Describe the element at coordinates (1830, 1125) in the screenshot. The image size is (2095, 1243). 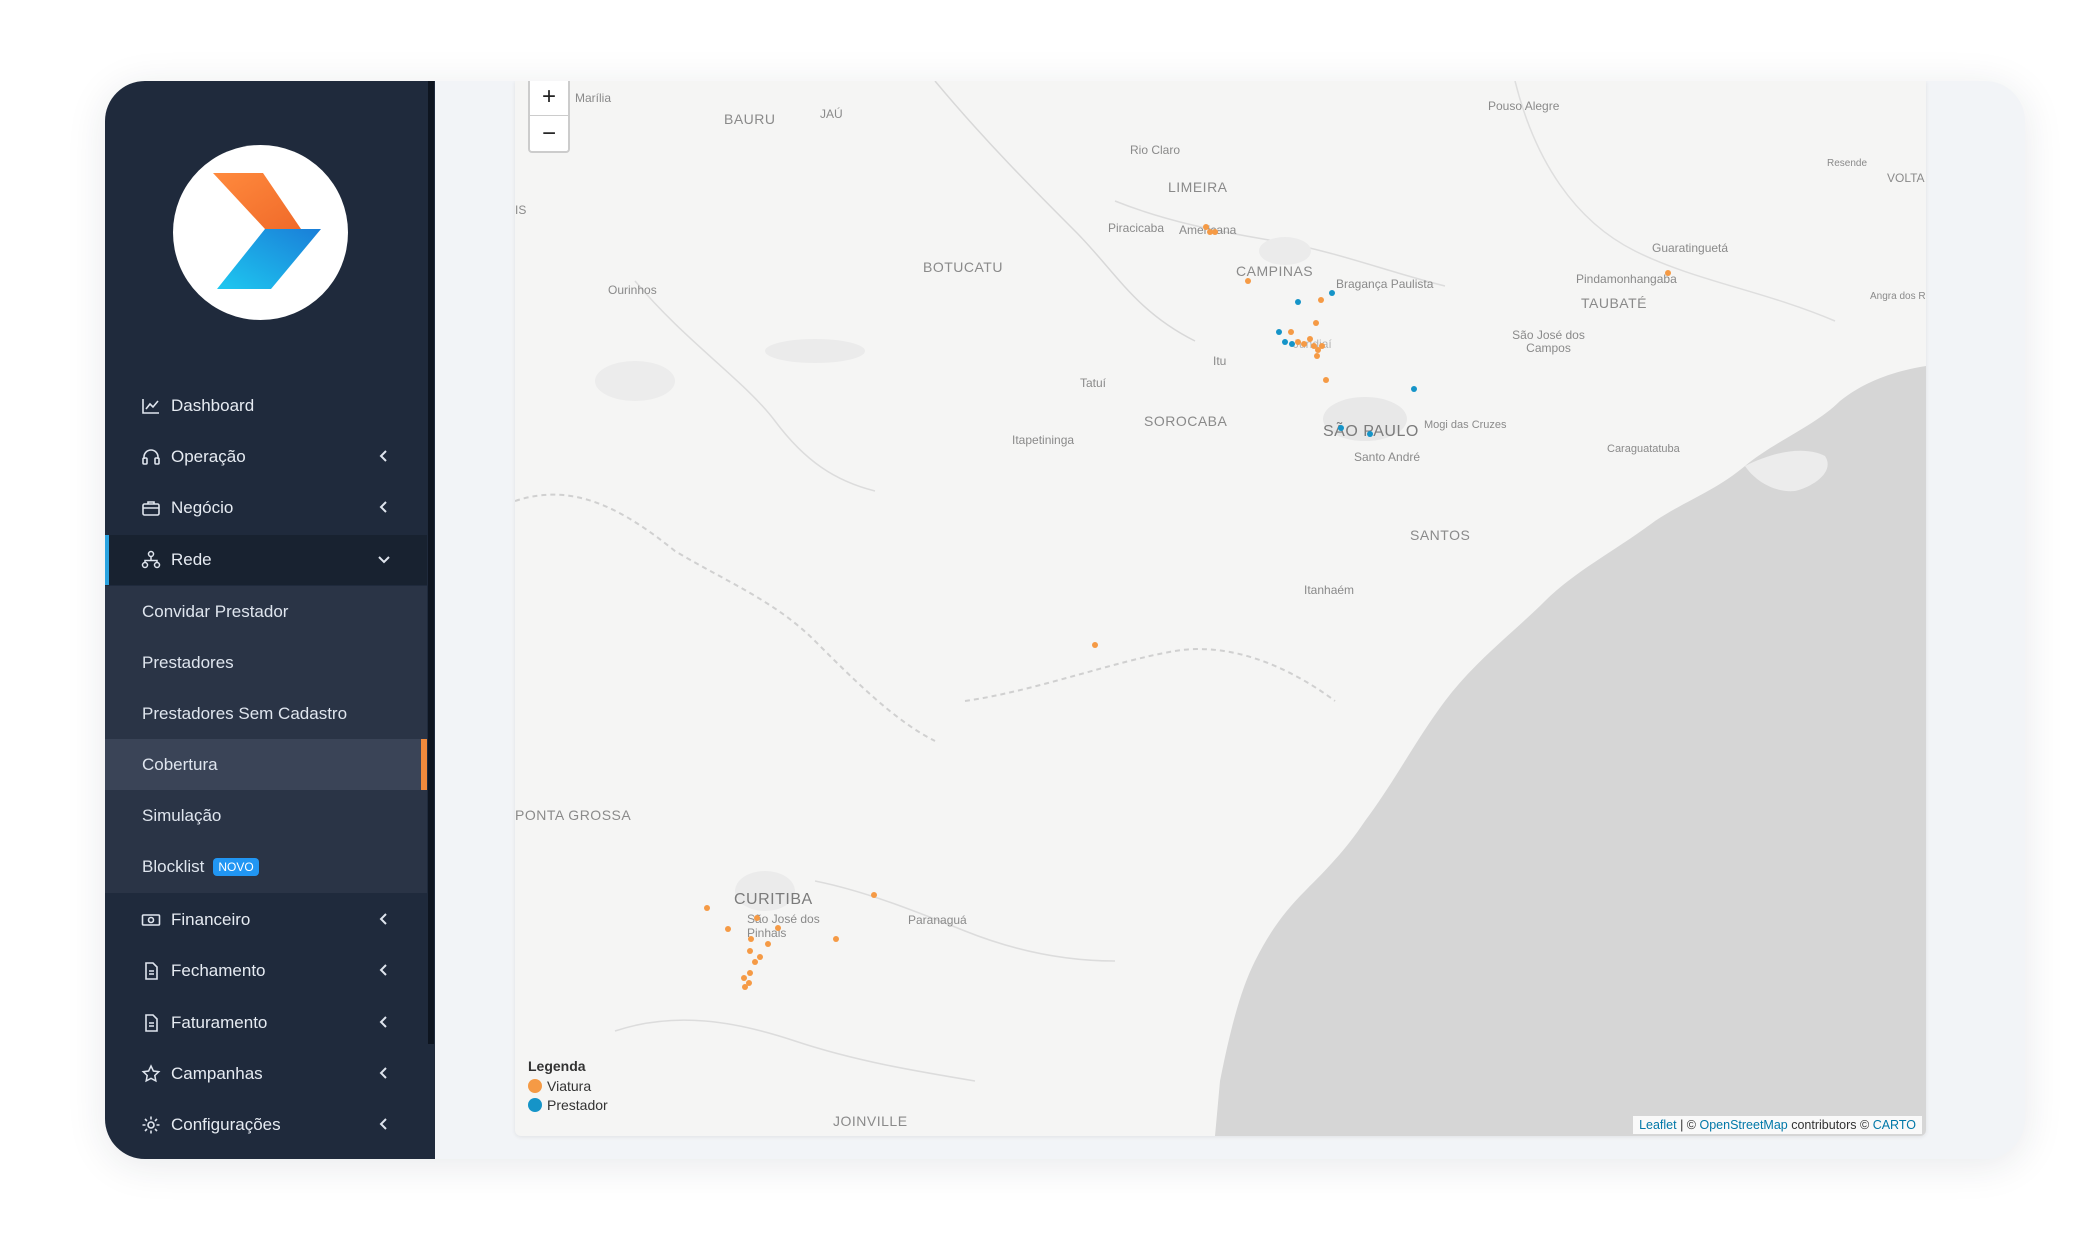
I see `attribution-contributors: contributors ©` at that location.